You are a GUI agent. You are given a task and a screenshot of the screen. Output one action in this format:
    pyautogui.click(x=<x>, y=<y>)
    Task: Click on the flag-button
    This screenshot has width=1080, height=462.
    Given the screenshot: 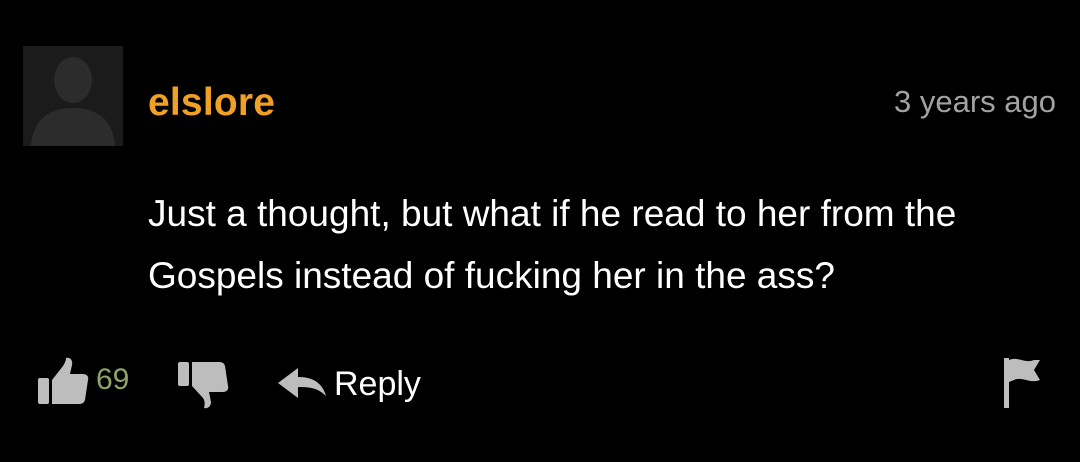 What is the action you would take?
    pyautogui.click(x=1023, y=382)
    